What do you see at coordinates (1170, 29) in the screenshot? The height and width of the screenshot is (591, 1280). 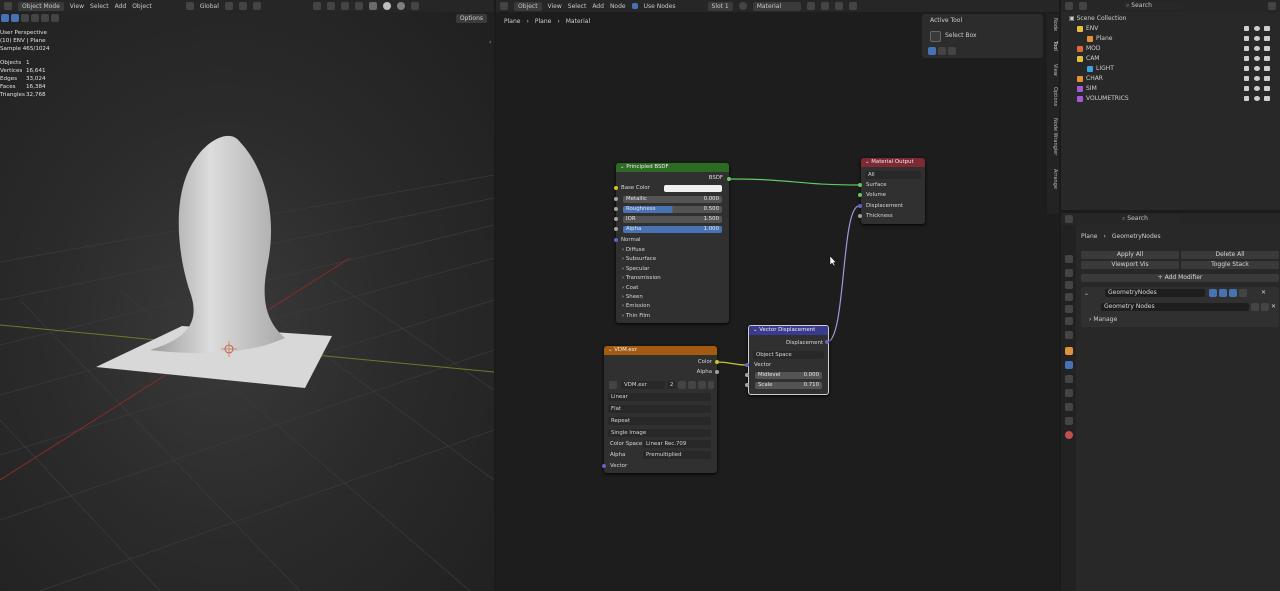 I see `outliner-row: ENV` at bounding box center [1170, 29].